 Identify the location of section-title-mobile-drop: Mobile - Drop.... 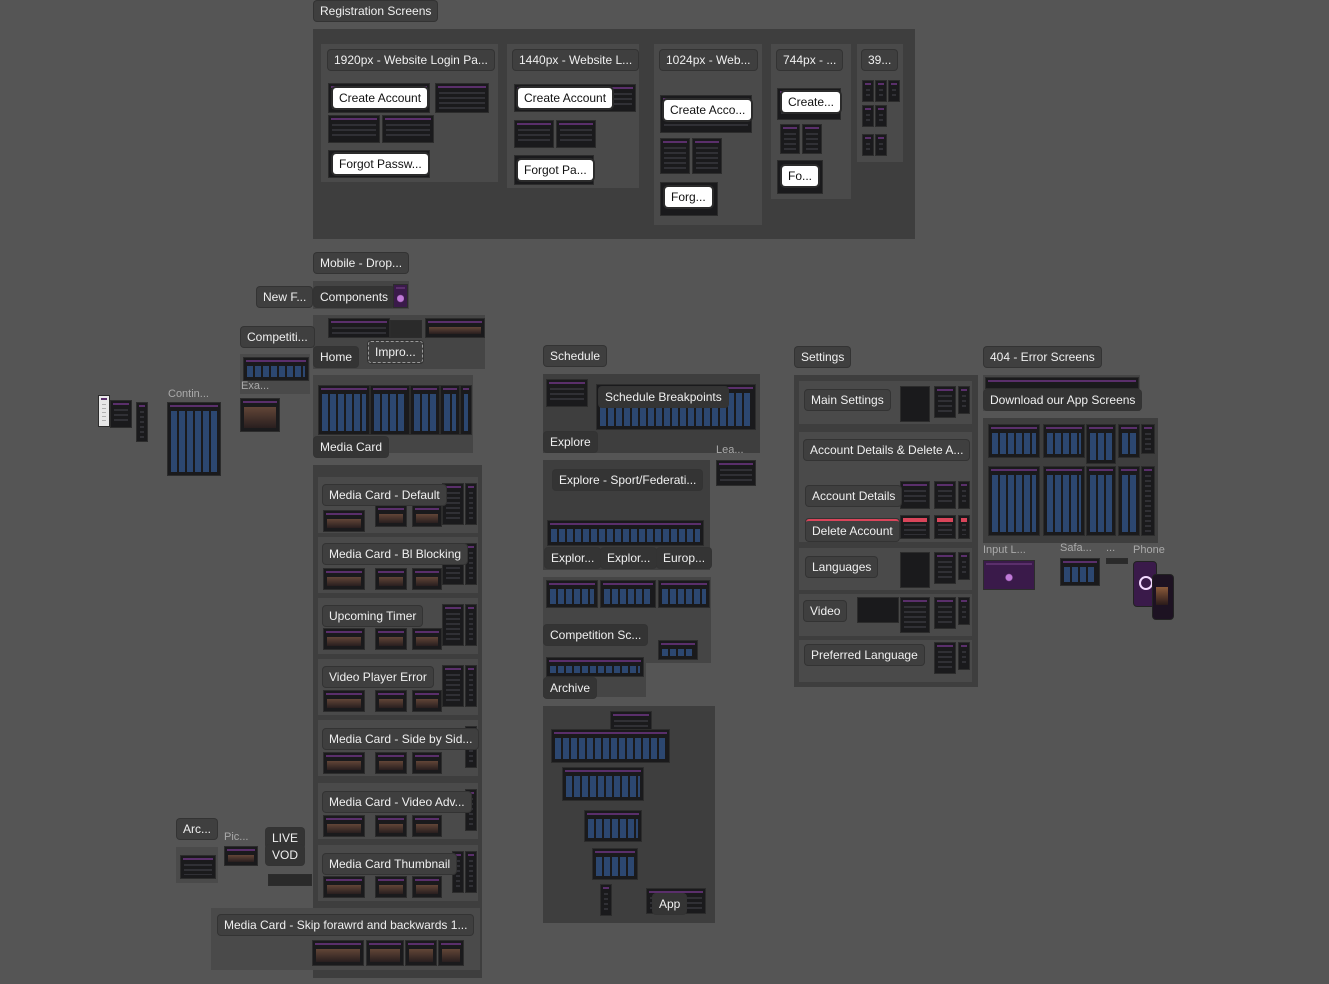
(361, 263).